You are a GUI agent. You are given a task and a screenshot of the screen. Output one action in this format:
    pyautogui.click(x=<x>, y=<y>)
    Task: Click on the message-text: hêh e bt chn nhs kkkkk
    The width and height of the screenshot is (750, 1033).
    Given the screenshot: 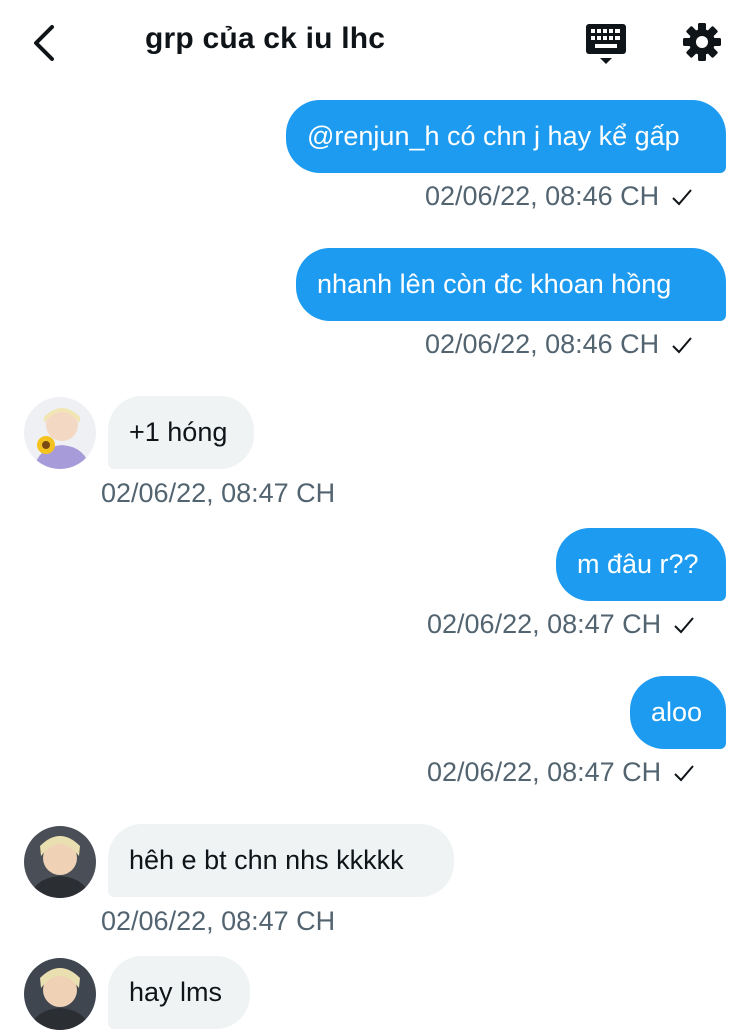 What is the action you would take?
    pyautogui.click(x=266, y=860)
    